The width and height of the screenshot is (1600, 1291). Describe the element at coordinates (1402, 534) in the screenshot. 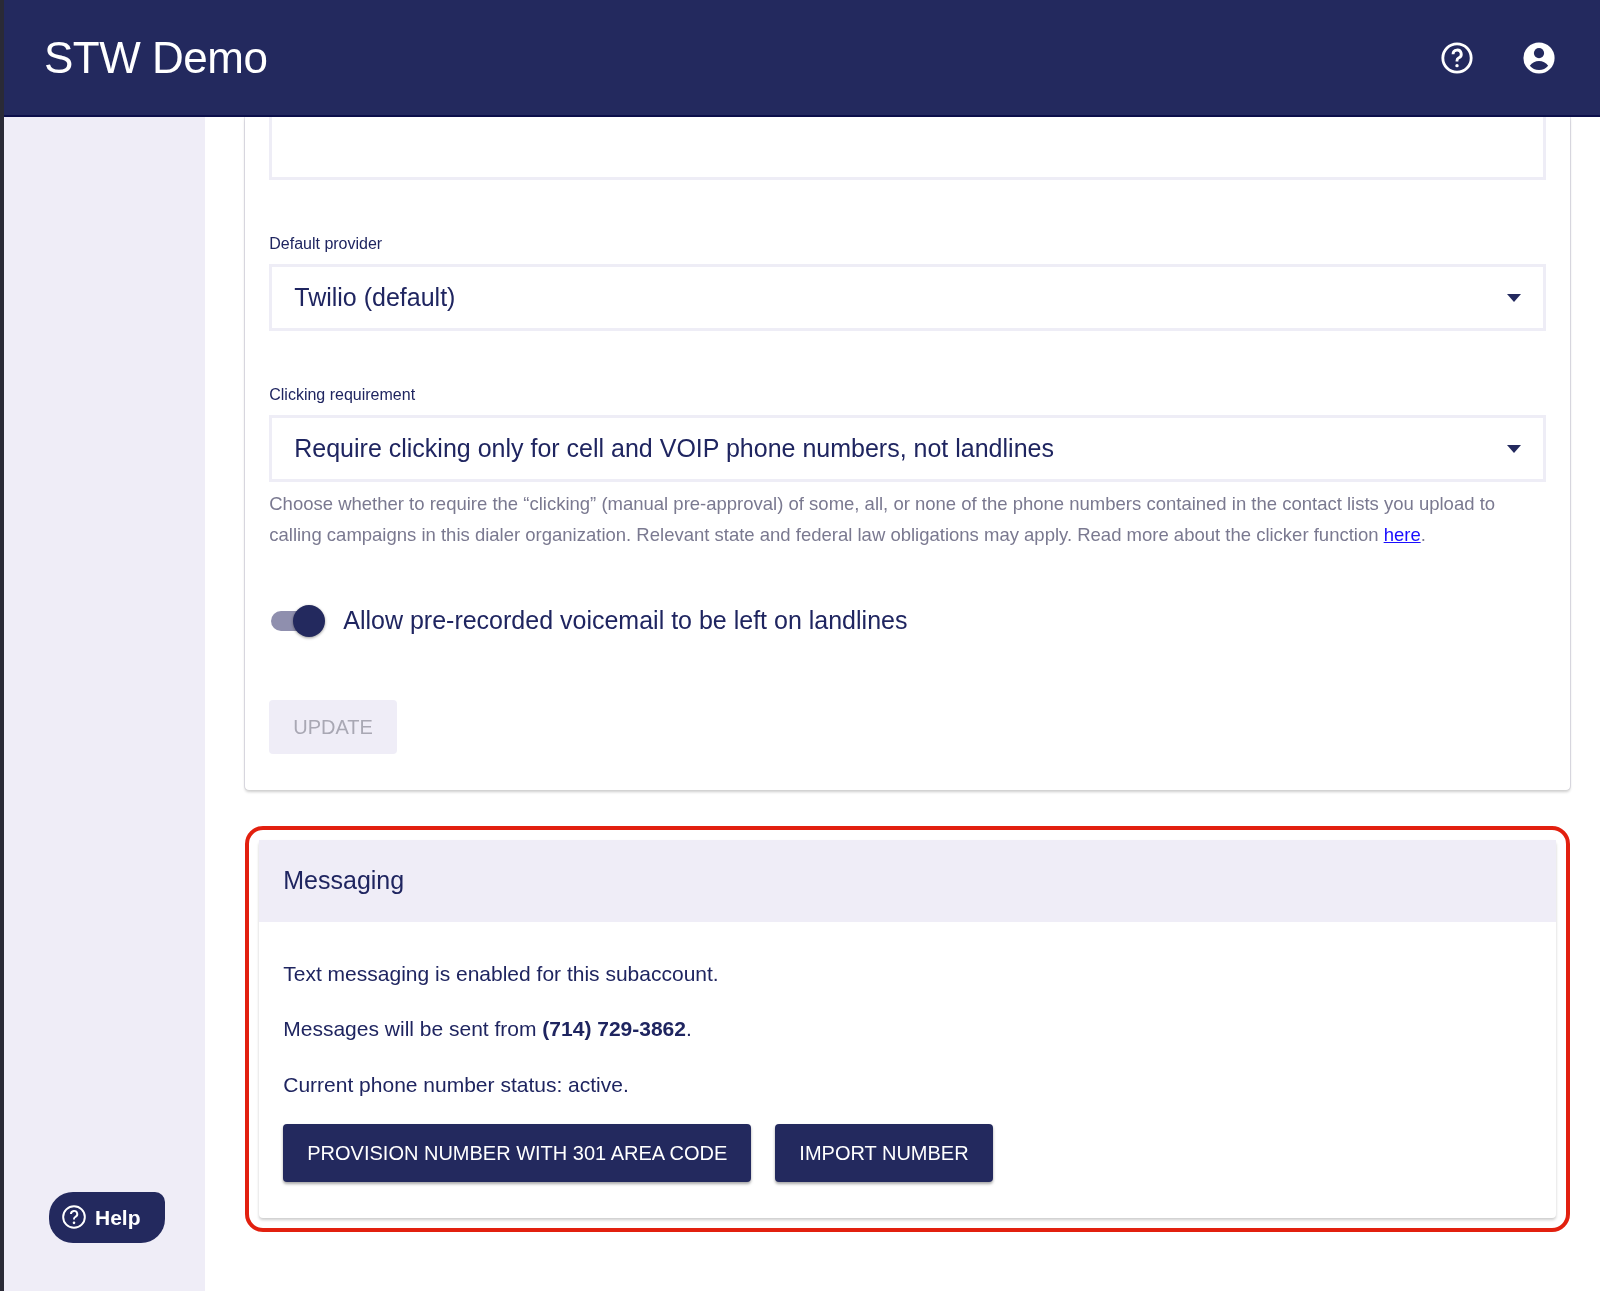

I see `help-link: here` at that location.